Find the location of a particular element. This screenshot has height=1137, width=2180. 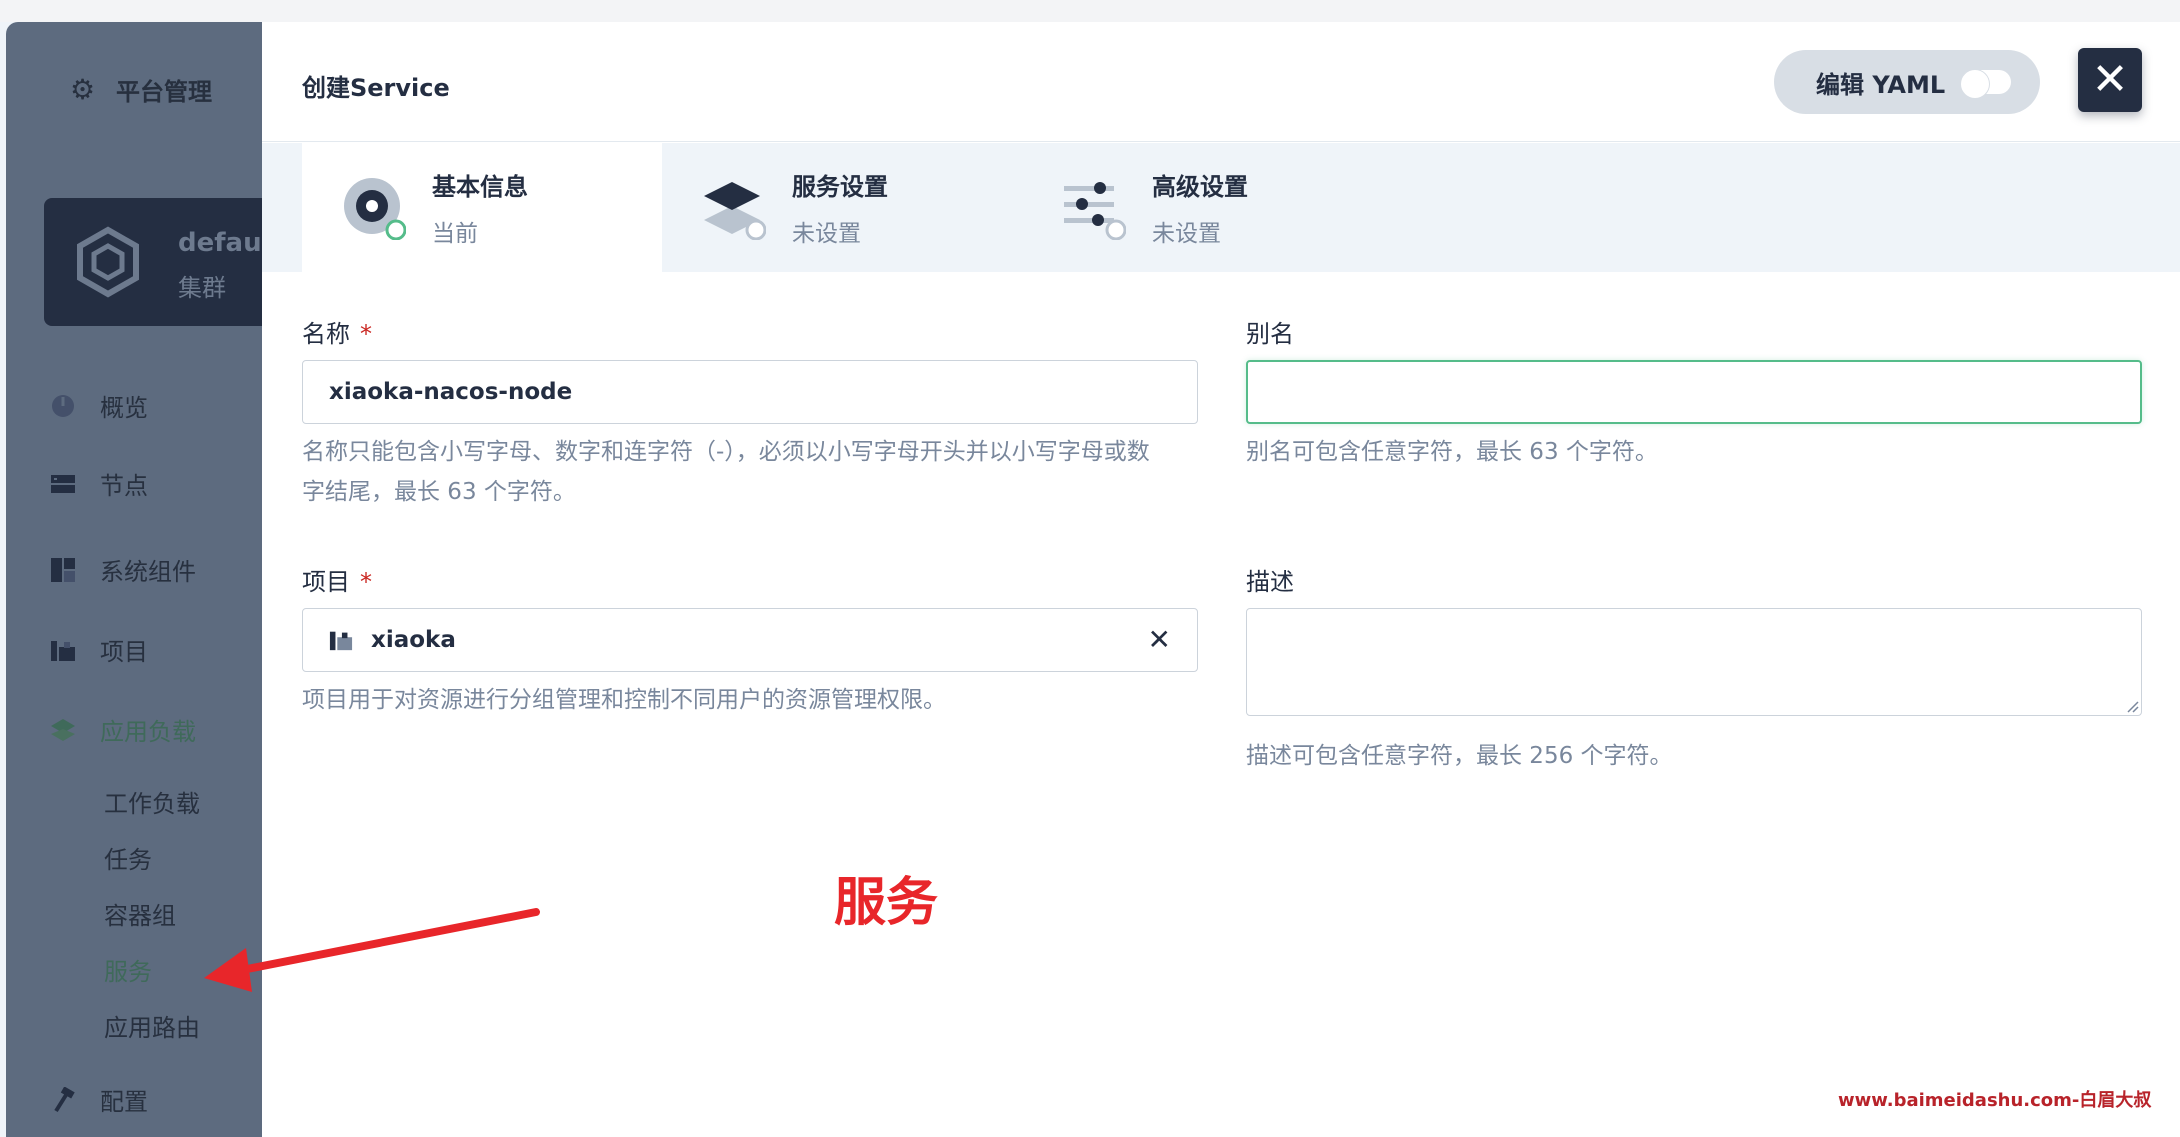

components-icon is located at coordinates (63, 569).